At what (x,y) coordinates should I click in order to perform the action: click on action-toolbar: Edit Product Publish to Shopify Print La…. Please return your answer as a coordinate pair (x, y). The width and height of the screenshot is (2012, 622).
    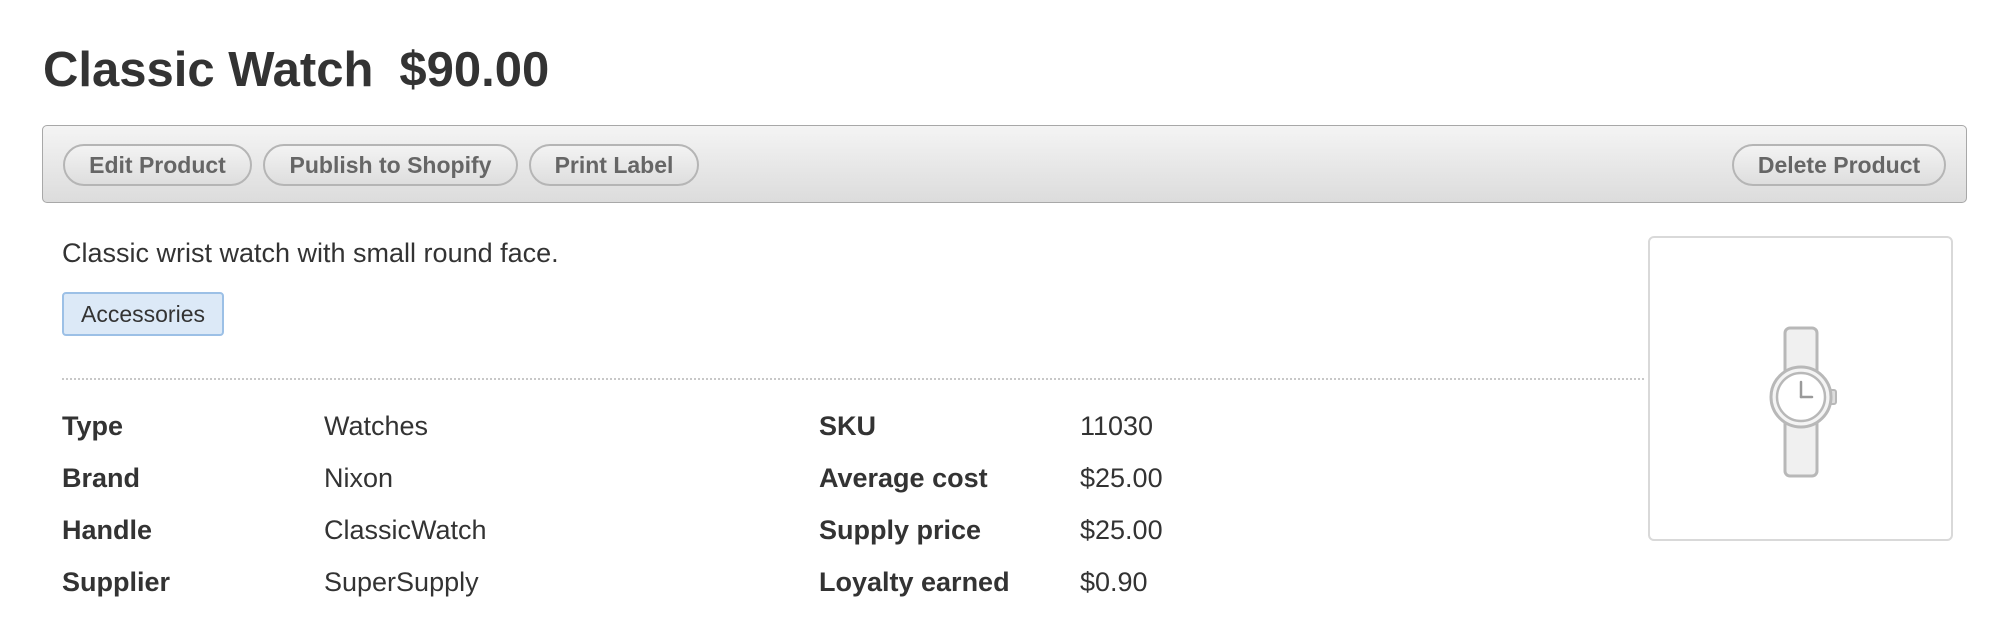
    Looking at the image, I should click on (1004, 164).